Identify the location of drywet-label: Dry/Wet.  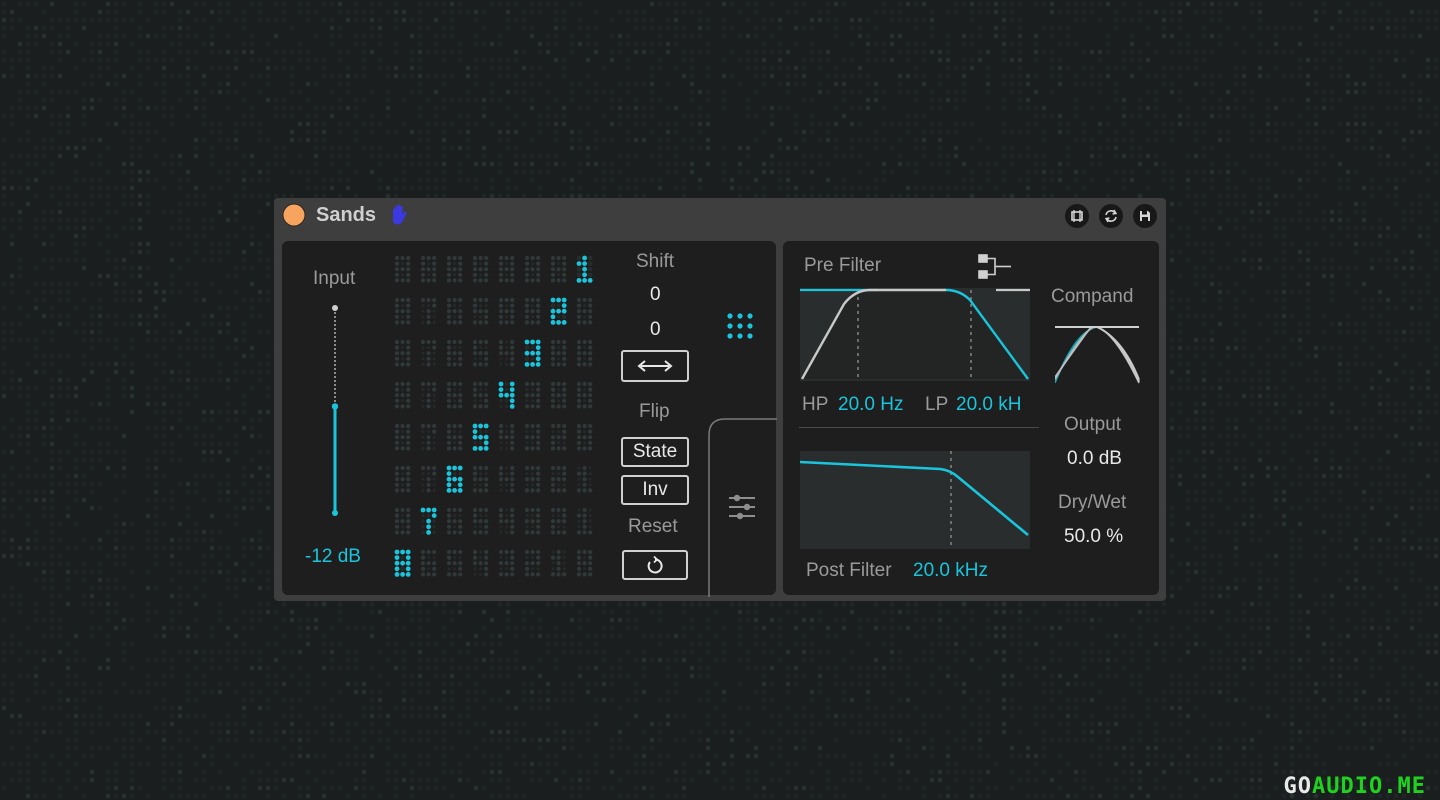
(1092, 502).